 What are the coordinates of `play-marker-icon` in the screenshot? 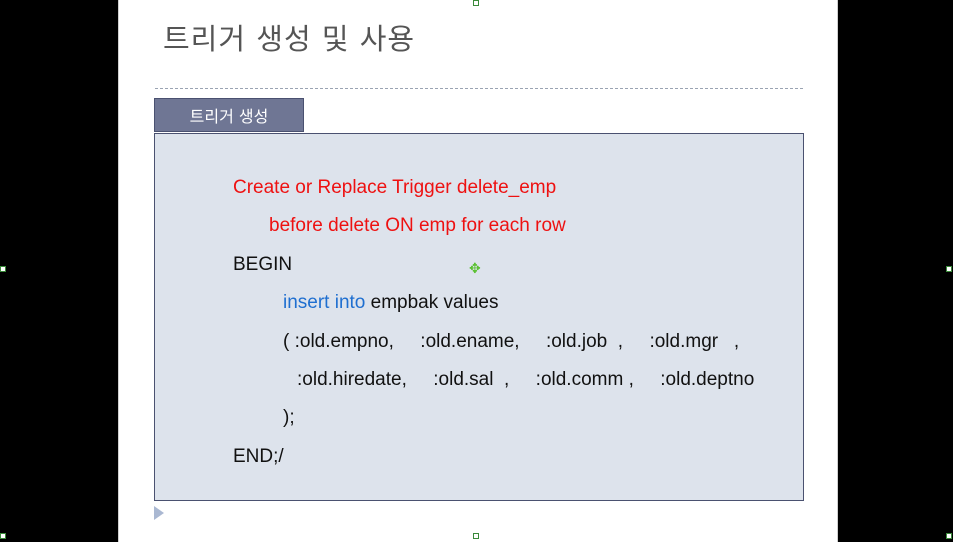 It's located at (159, 513).